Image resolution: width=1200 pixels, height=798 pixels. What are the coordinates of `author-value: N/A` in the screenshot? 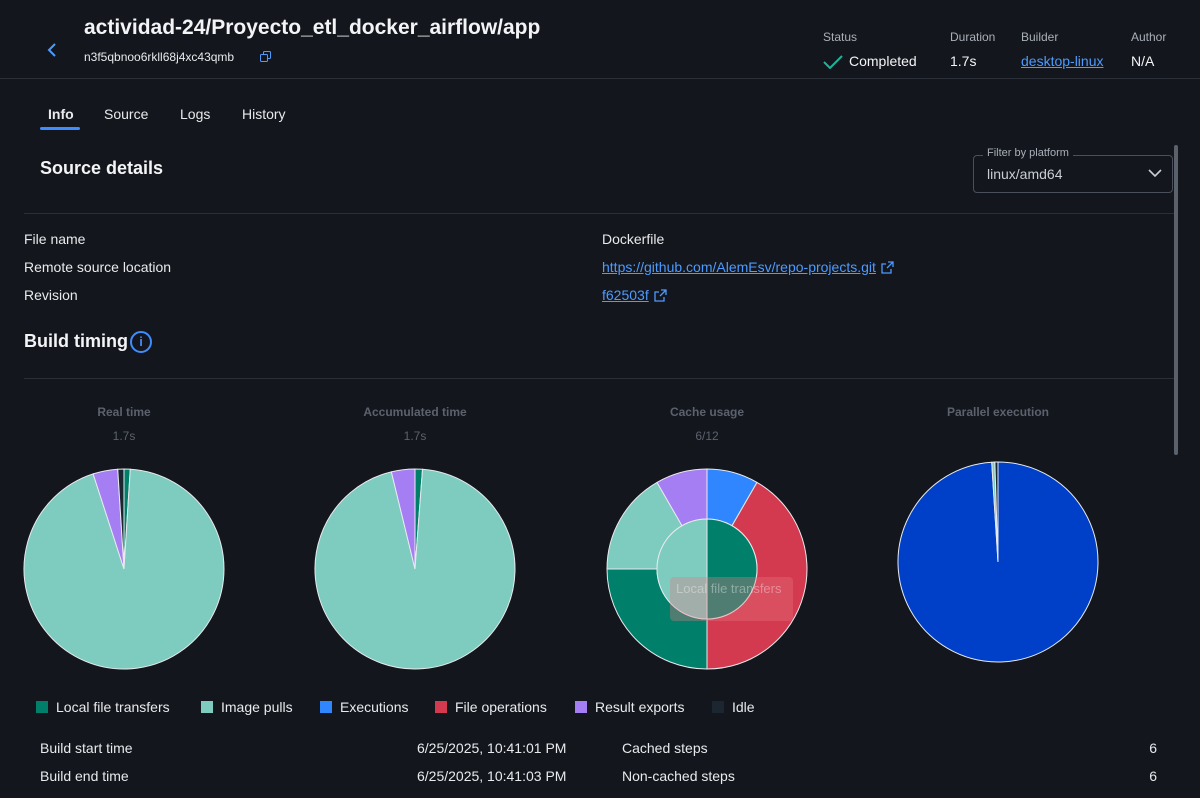 It's located at (1143, 61).